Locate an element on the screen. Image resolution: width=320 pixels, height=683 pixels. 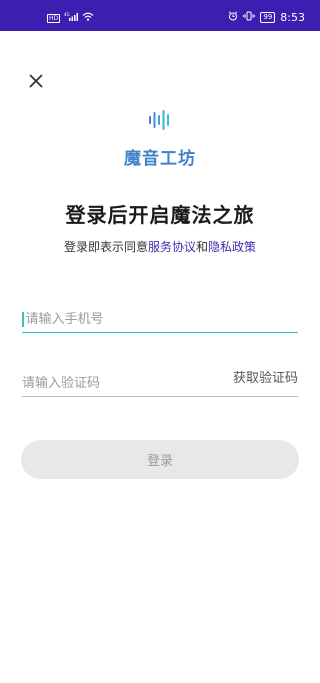
brand-name: 魔音工坊 is located at coordinates (160, 159).